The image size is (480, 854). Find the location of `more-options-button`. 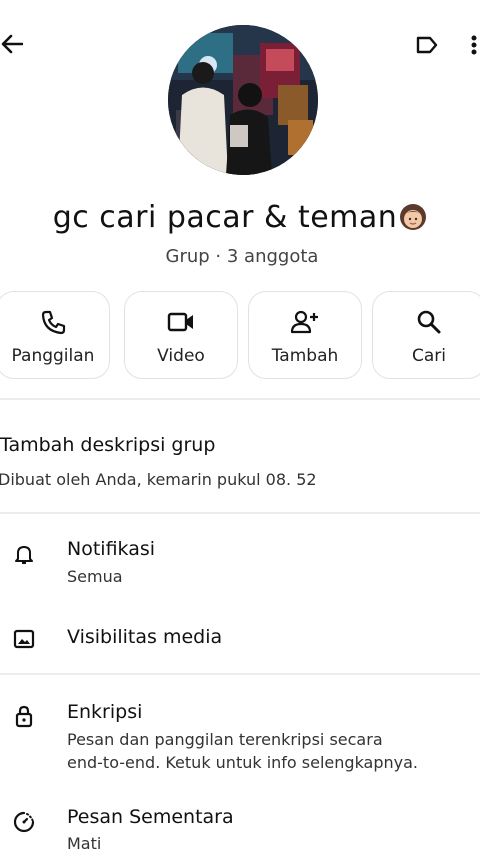

more-options-button is located at coordinates (474, 45).